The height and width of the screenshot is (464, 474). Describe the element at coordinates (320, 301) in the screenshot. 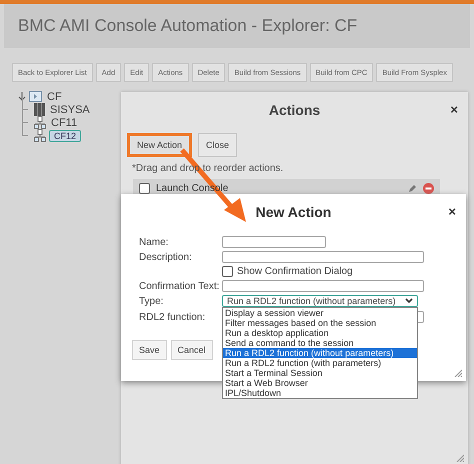

I see `type-dropdown: Run a RDL2 function (without parameters)` at that location.